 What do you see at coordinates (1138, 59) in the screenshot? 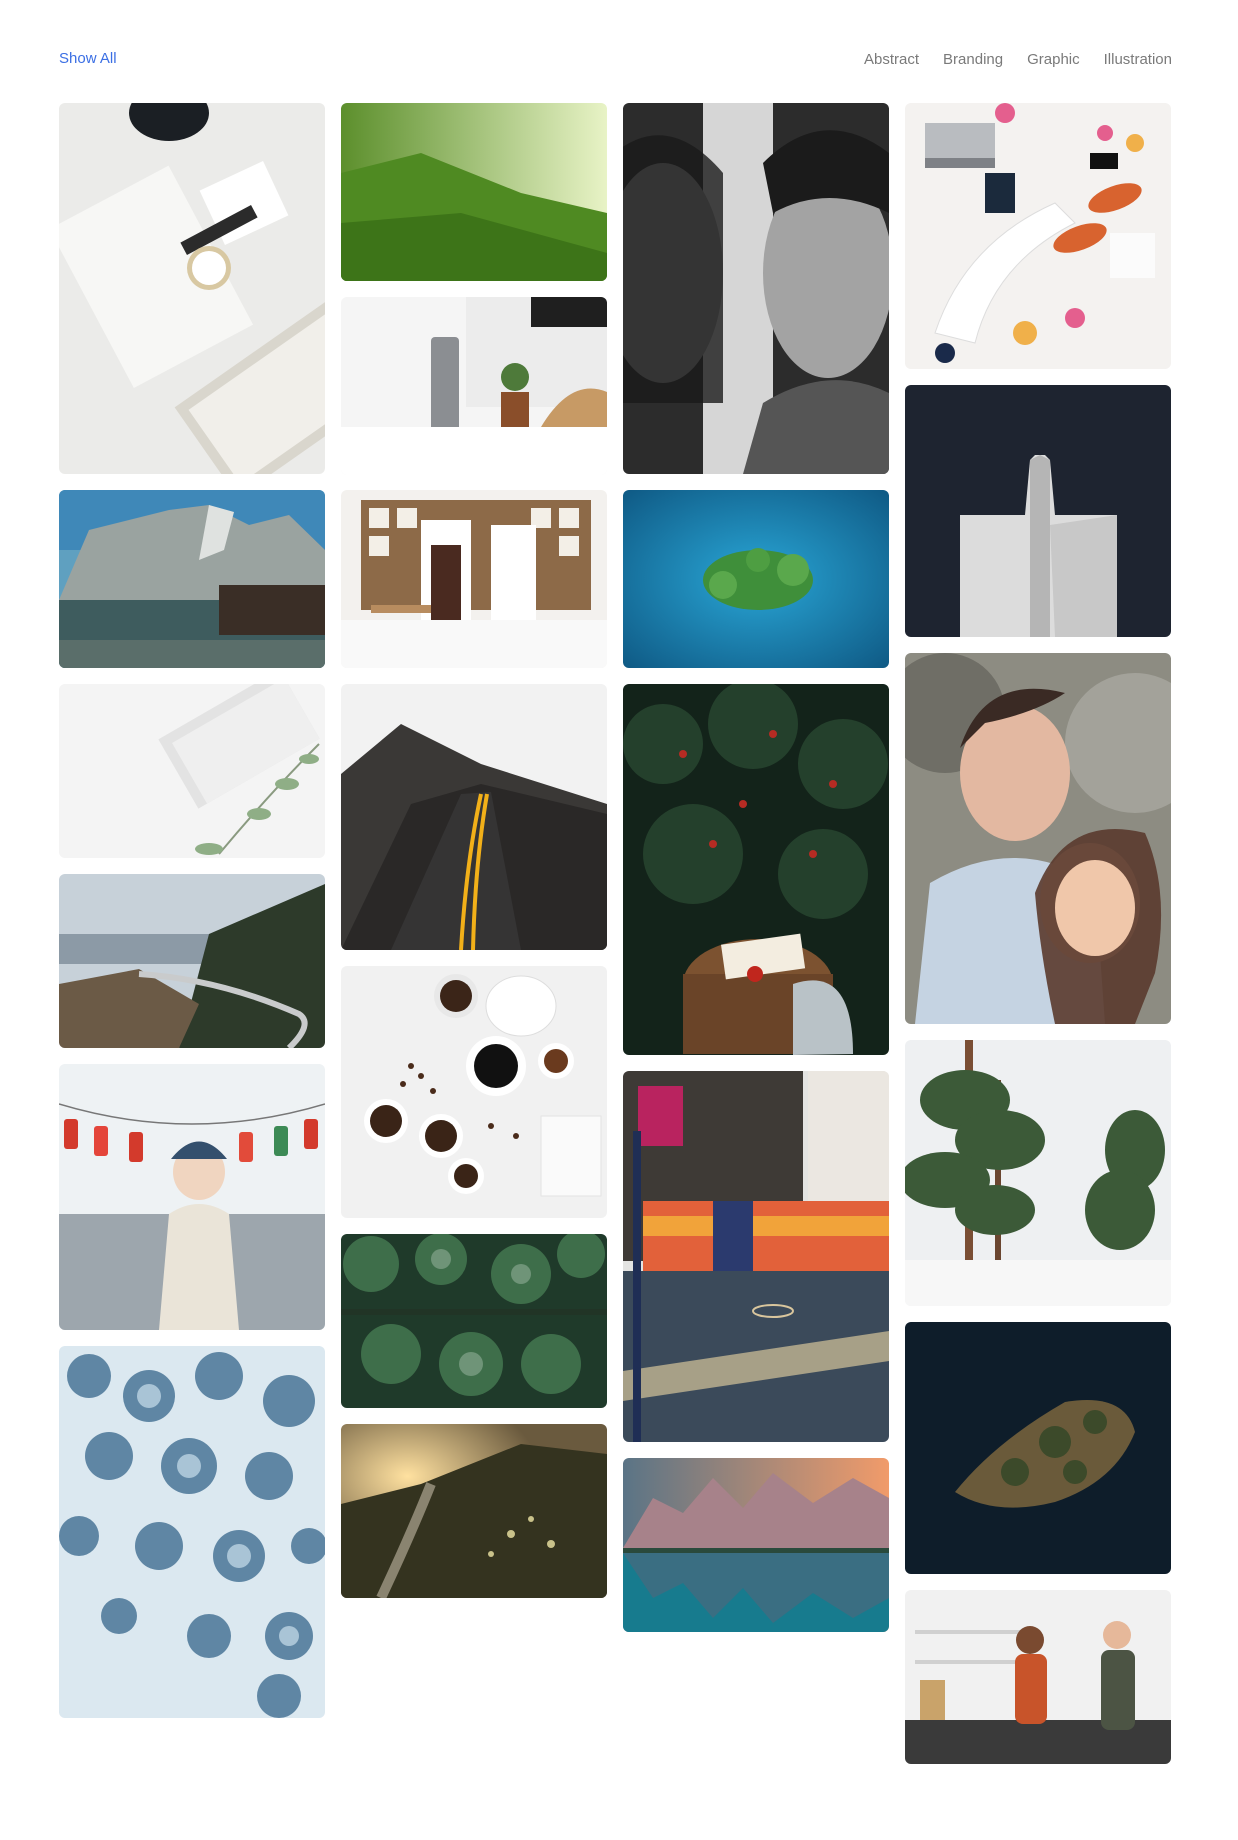
I see `filter-illustration: Illustration` at bounding box center [1138, 59].